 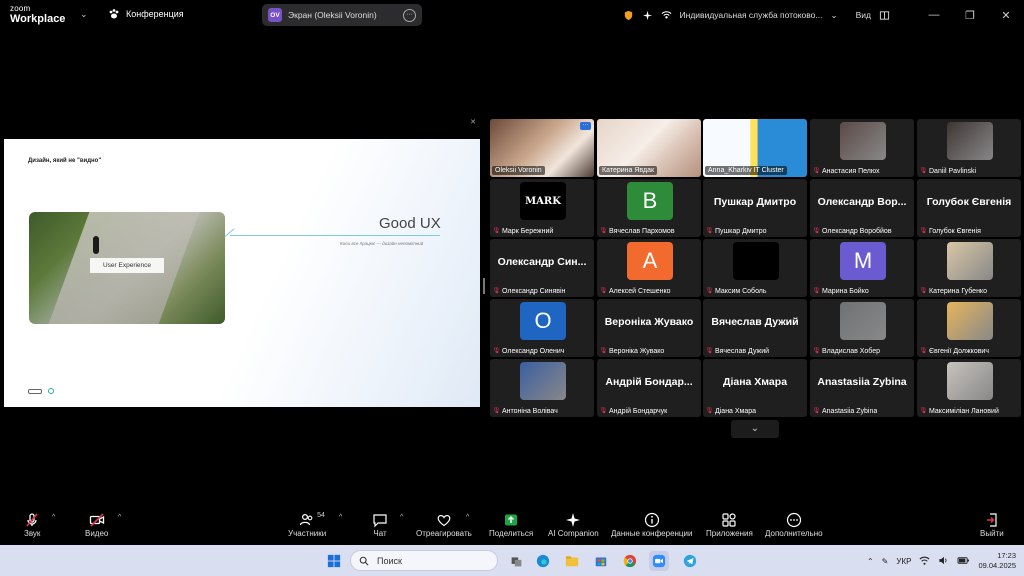 I want to click on edge-icon, so click(x=543, y=561).